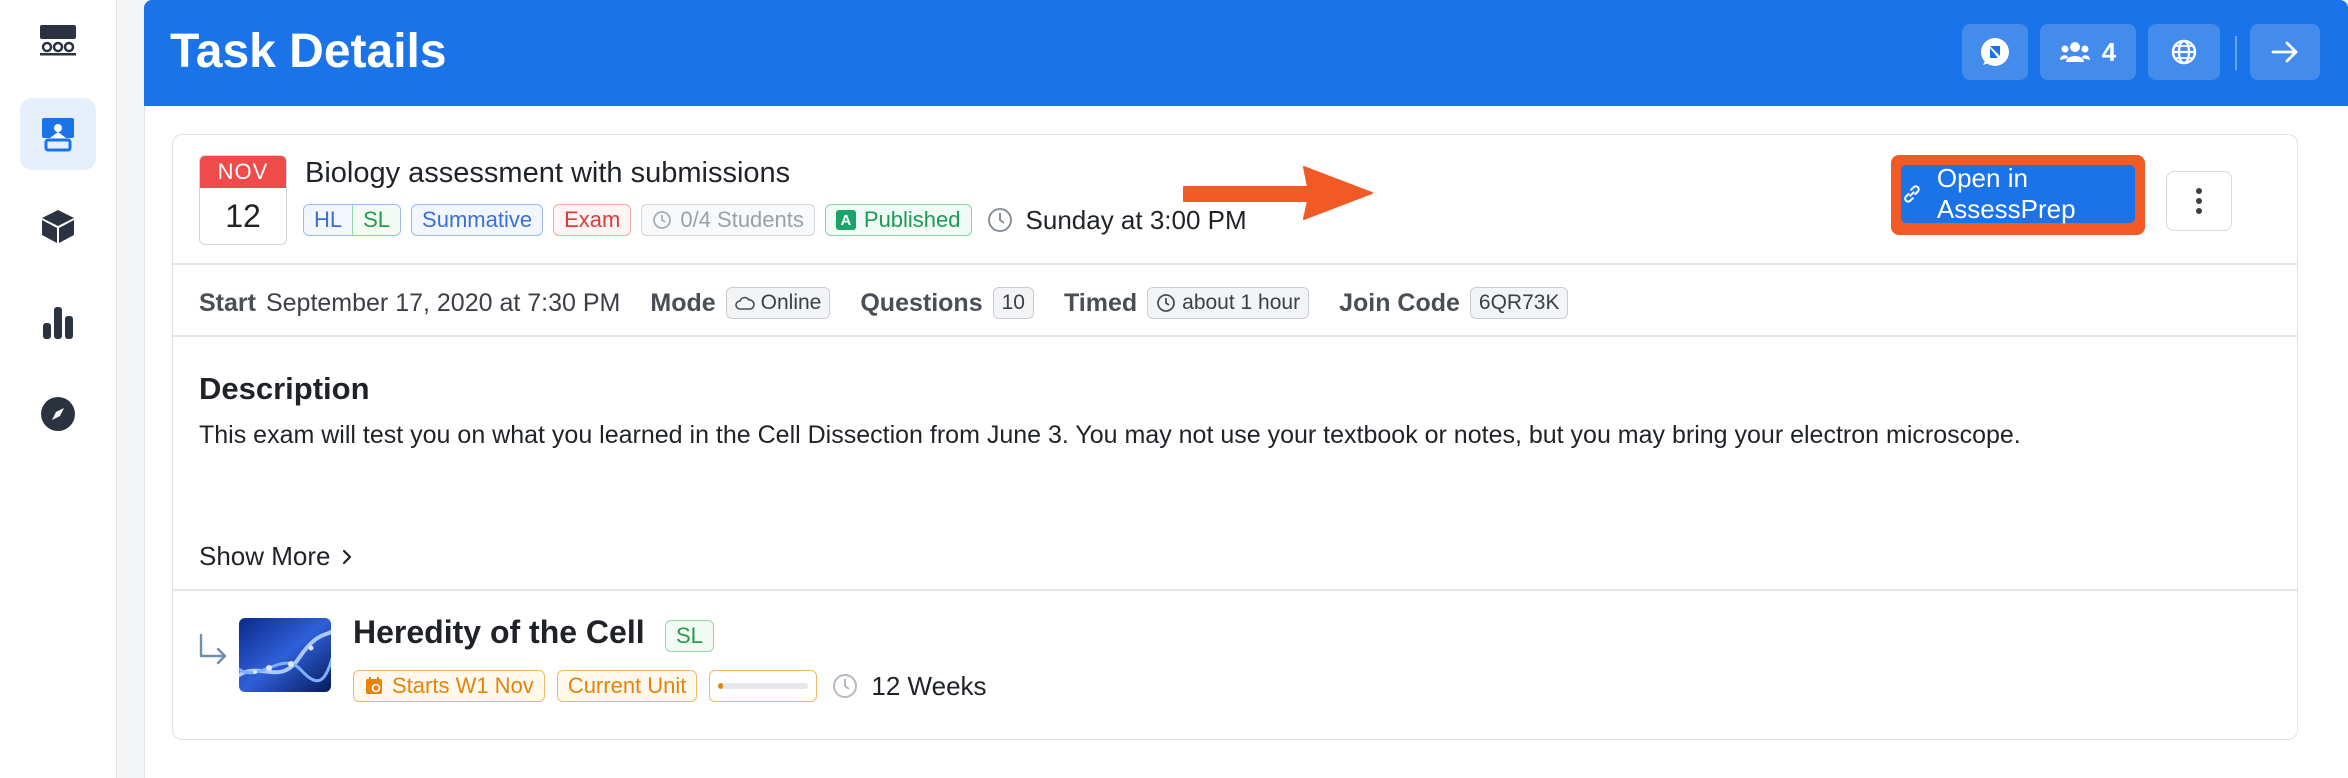  What do you see at coordinates (1519, 303) in the screenshot?
I see `join-code-value: 6QR73K` at bounding box center [1519, 303].